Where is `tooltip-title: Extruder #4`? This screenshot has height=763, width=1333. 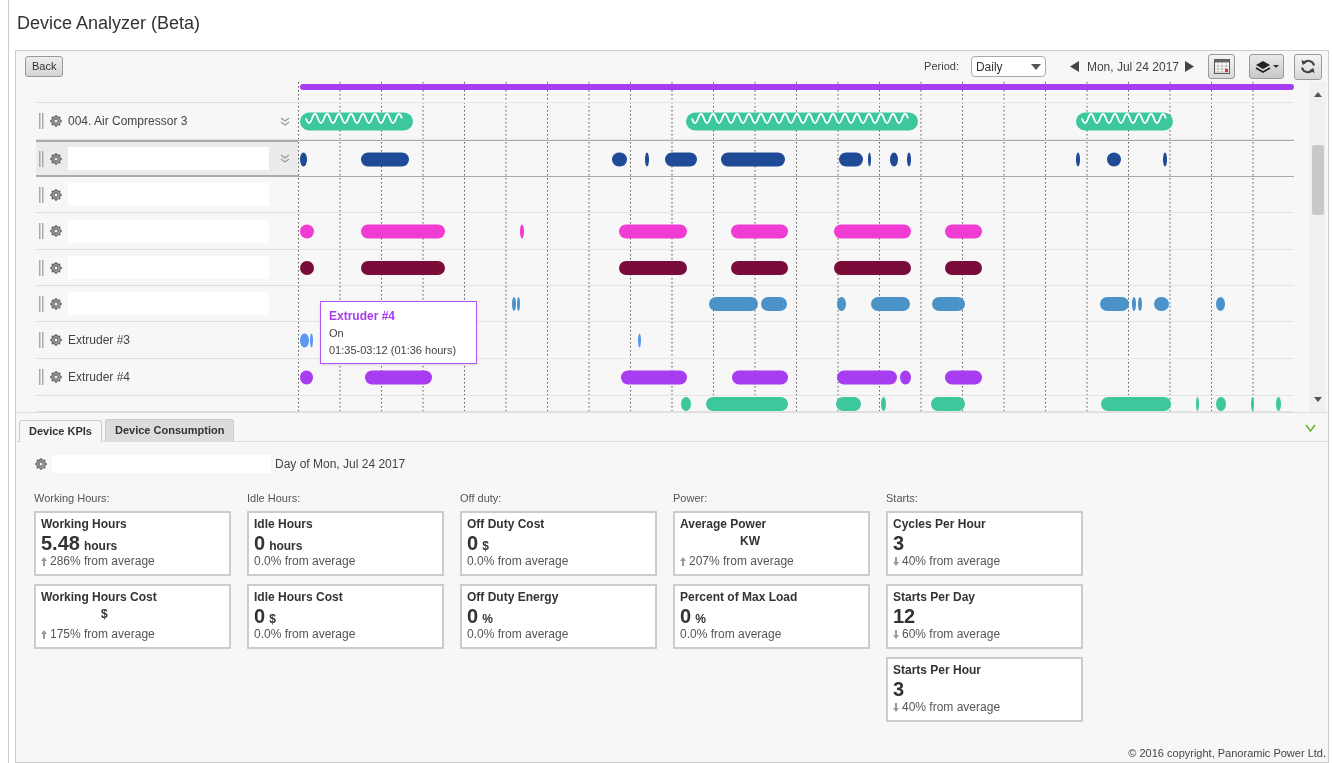
tooltip-title: Extruder #4 is located at coordinates (363, 316).